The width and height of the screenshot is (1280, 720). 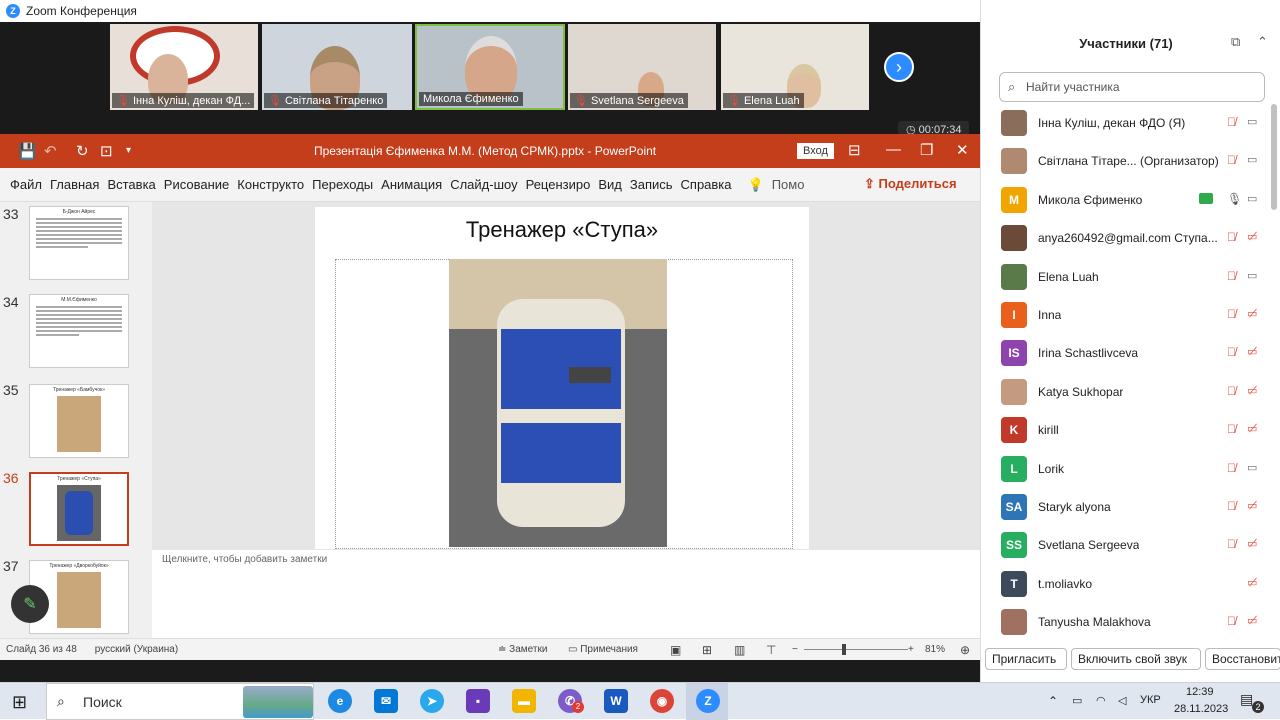 What do you see at coordinates (128, 150) in the screenshot?
I see `customize-icon: ▾` at bounding box center [128, 150].